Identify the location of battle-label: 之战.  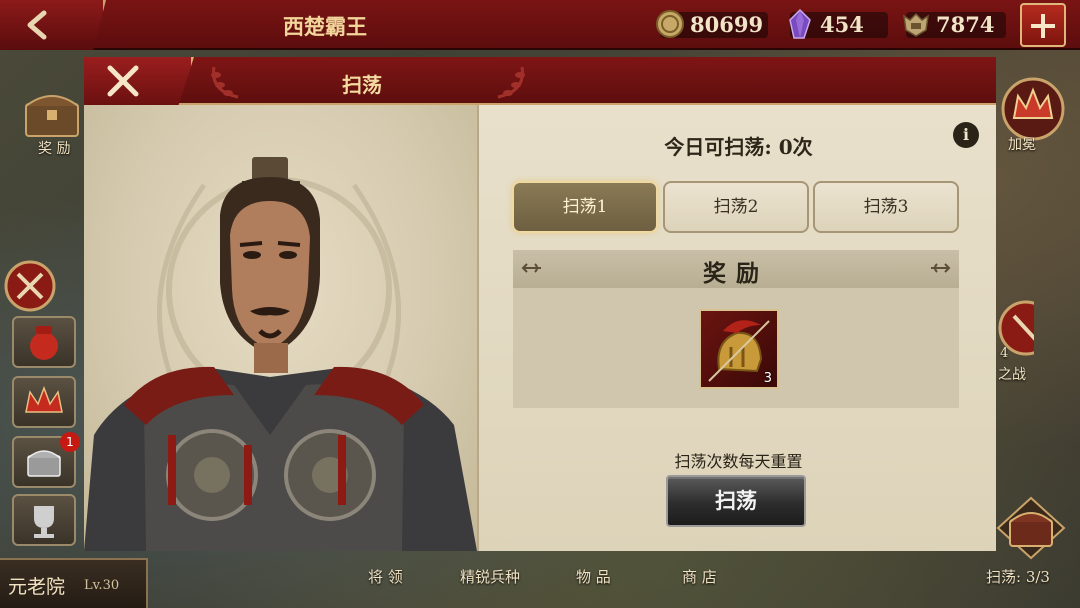
(1012, 375).